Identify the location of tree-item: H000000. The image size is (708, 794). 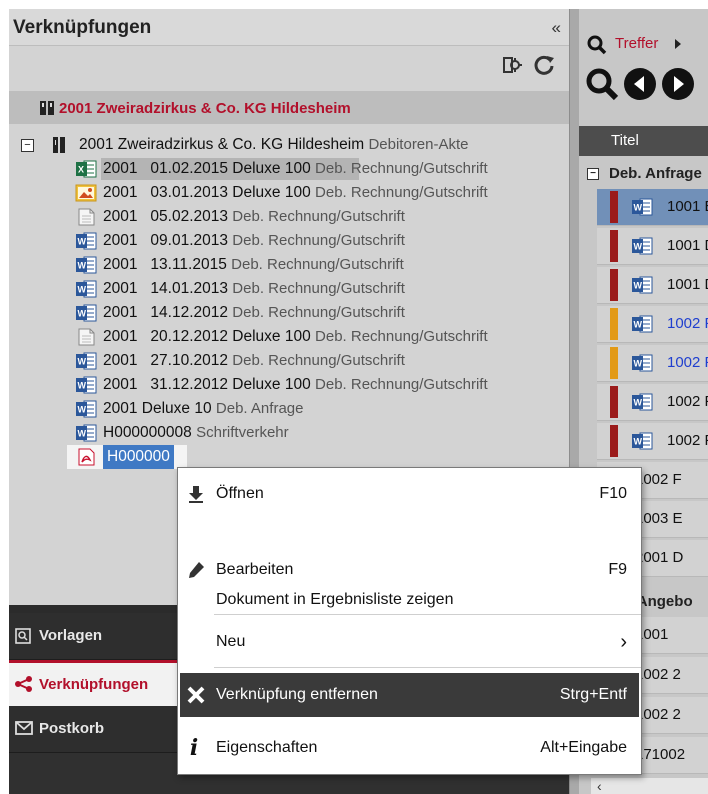
(289, 457).